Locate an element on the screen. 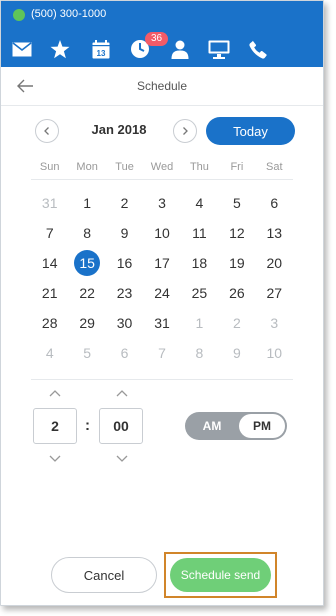 The width and height of the screenshot is (336, 616). hour-increment-chevron-up-icon is located at coordinates (55, 394).